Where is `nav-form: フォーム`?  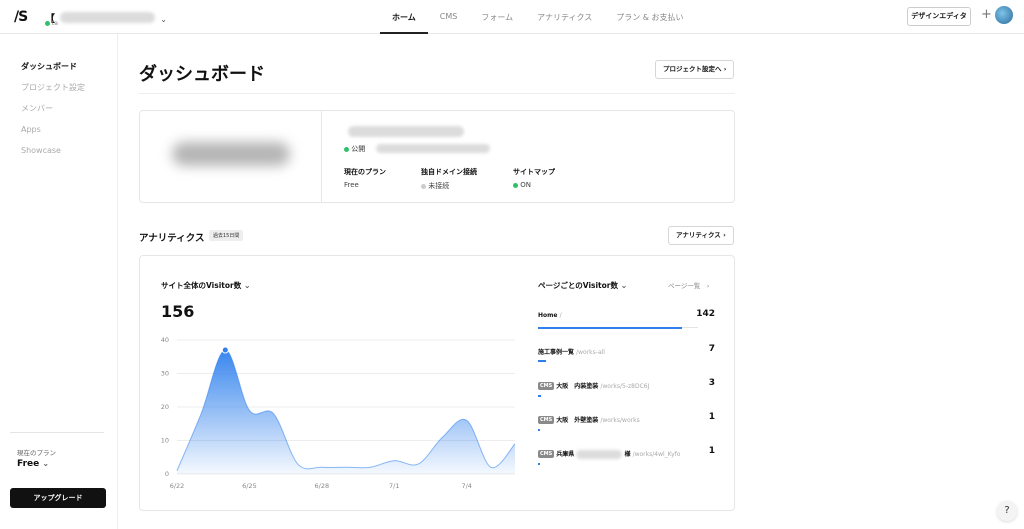
nav-form: フォーム is located at coordinates (497, 17).